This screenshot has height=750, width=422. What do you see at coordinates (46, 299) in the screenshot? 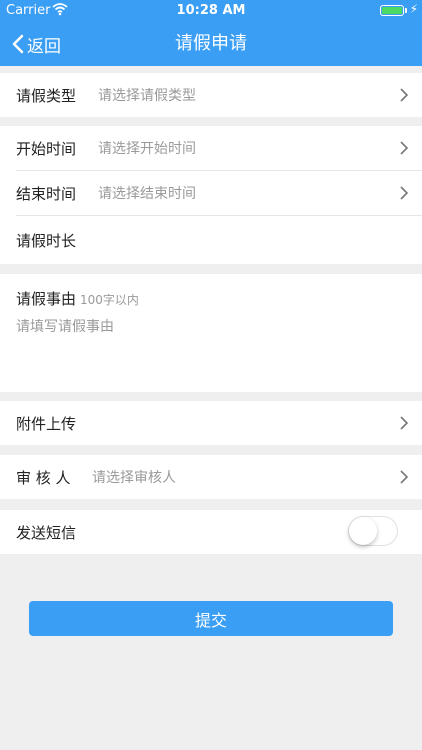
I see `reason-title: 请假事由` at bounding box center [46, 299].